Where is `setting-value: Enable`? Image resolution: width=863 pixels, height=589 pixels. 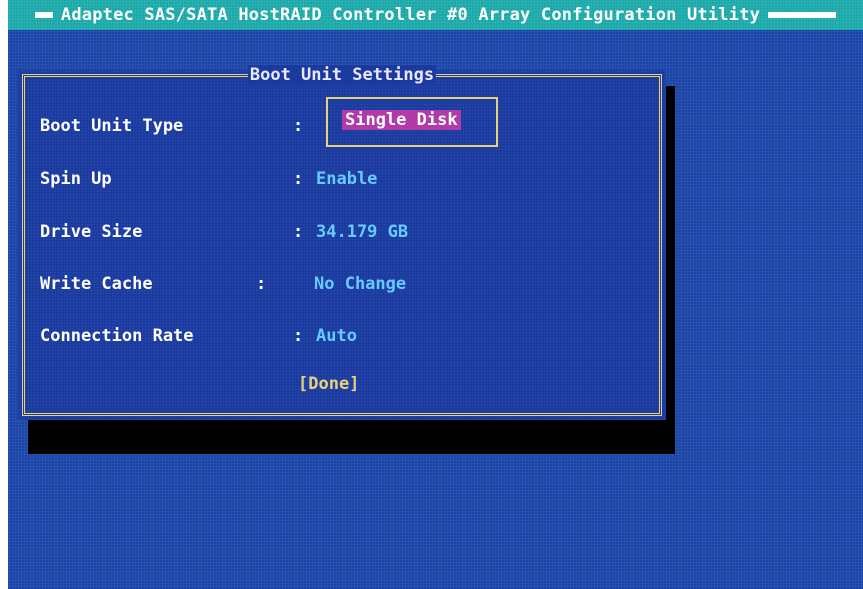
setting-value: Enable is located at coordinates (346, 179).